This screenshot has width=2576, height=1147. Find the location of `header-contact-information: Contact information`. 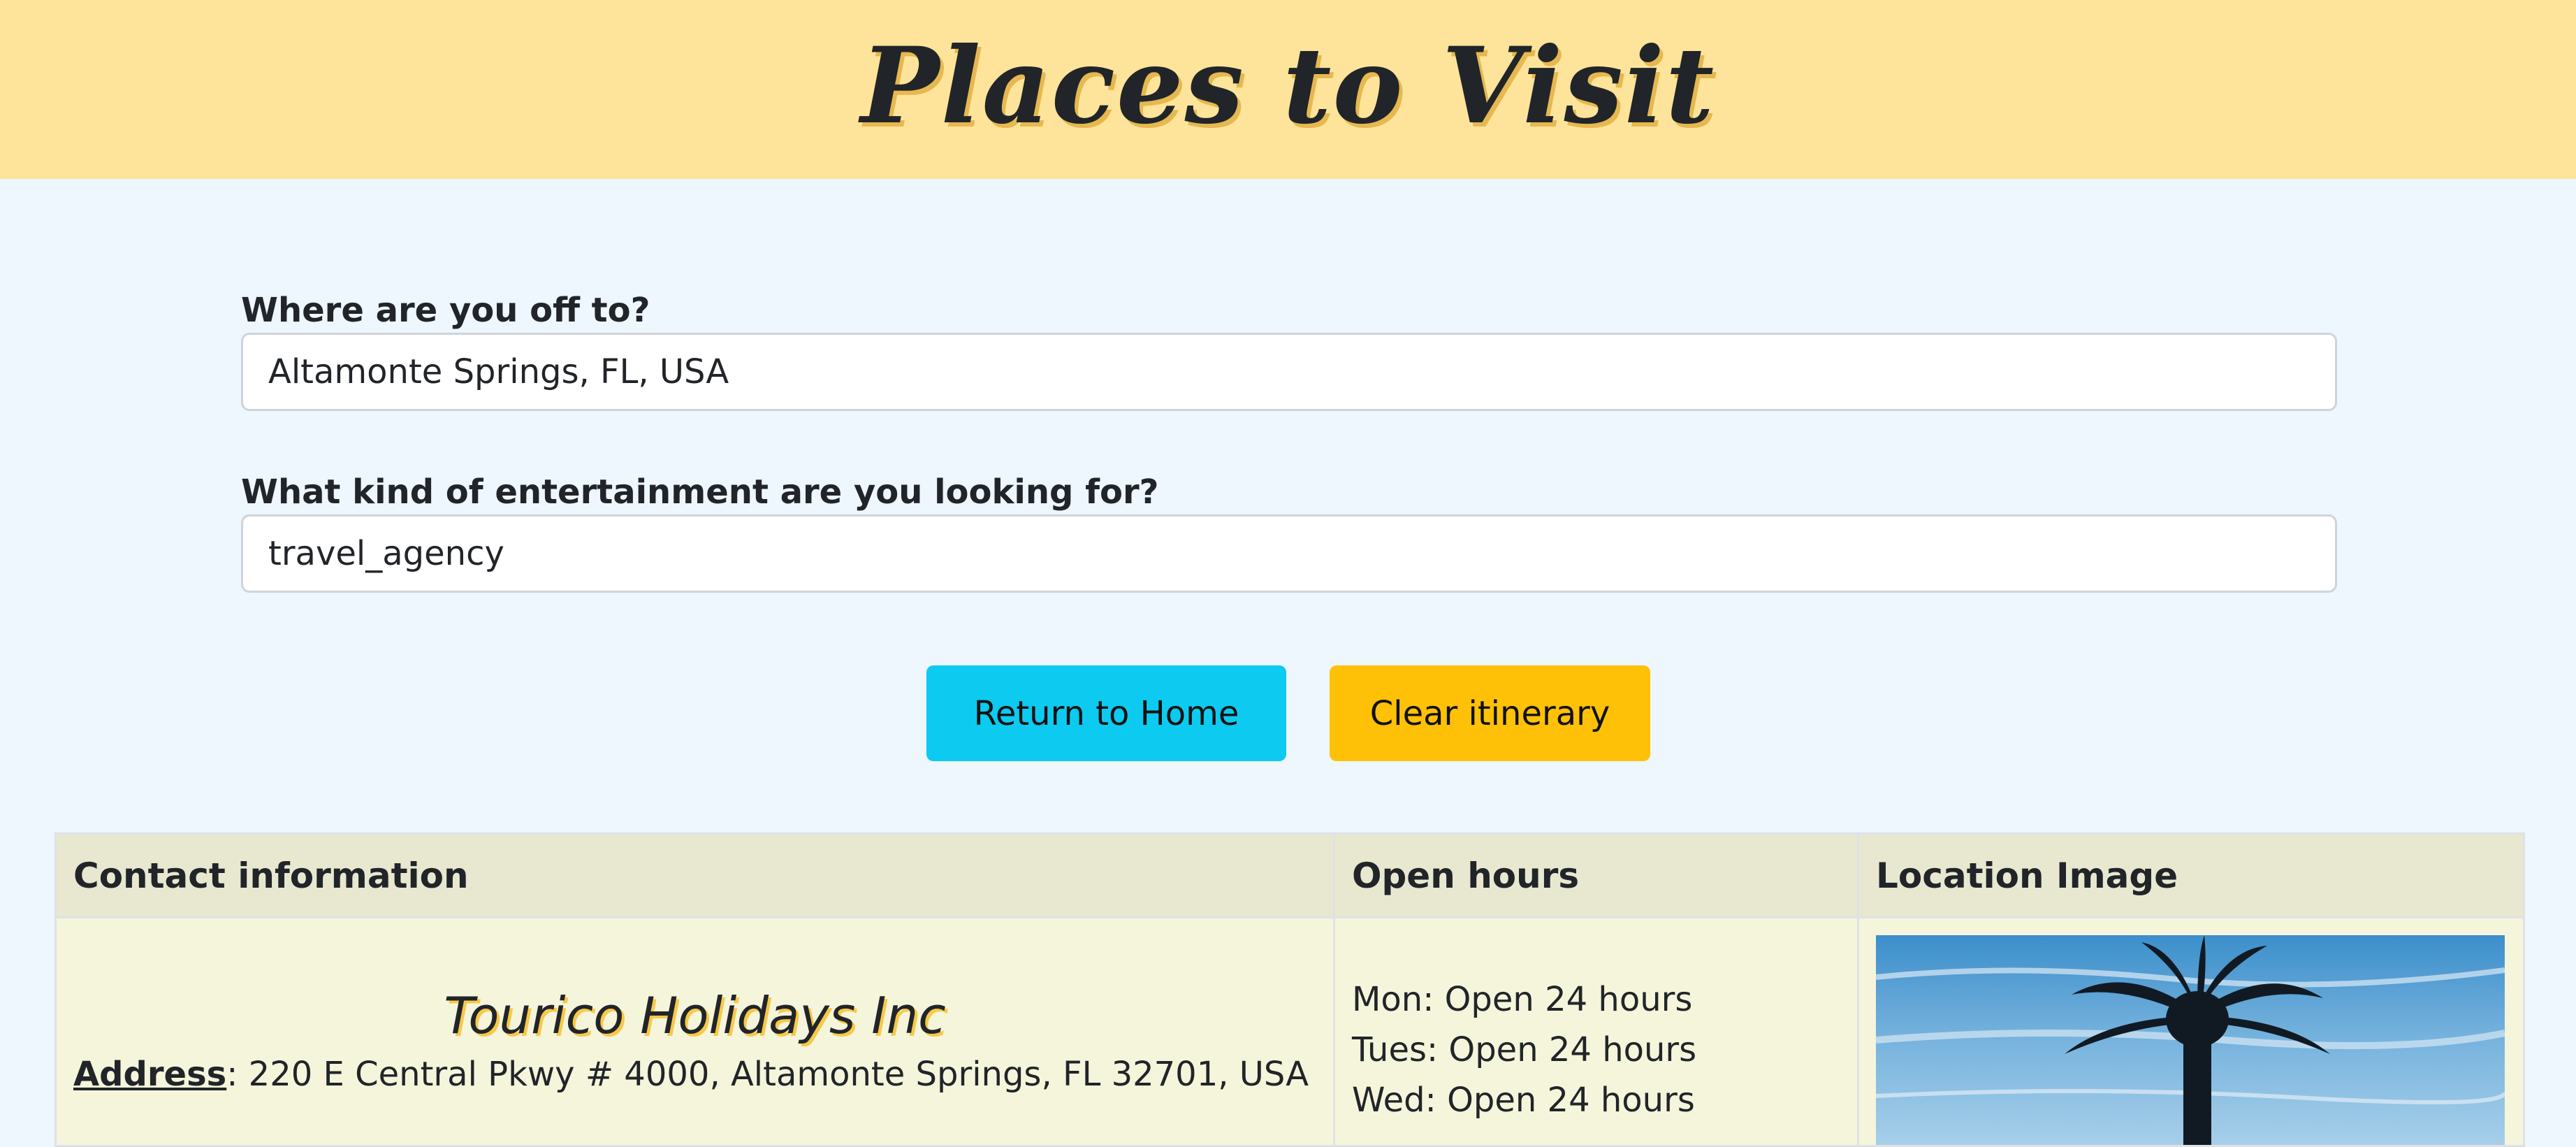

header-contact-information: Contact information is located at coordinates (694, 875).